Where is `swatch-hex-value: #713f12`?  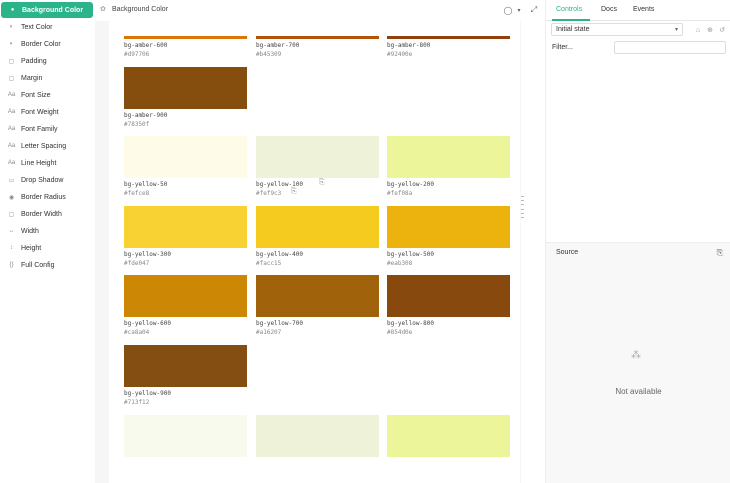
swatch-hex-value: #713f12 is located at coordinates (137, 402).